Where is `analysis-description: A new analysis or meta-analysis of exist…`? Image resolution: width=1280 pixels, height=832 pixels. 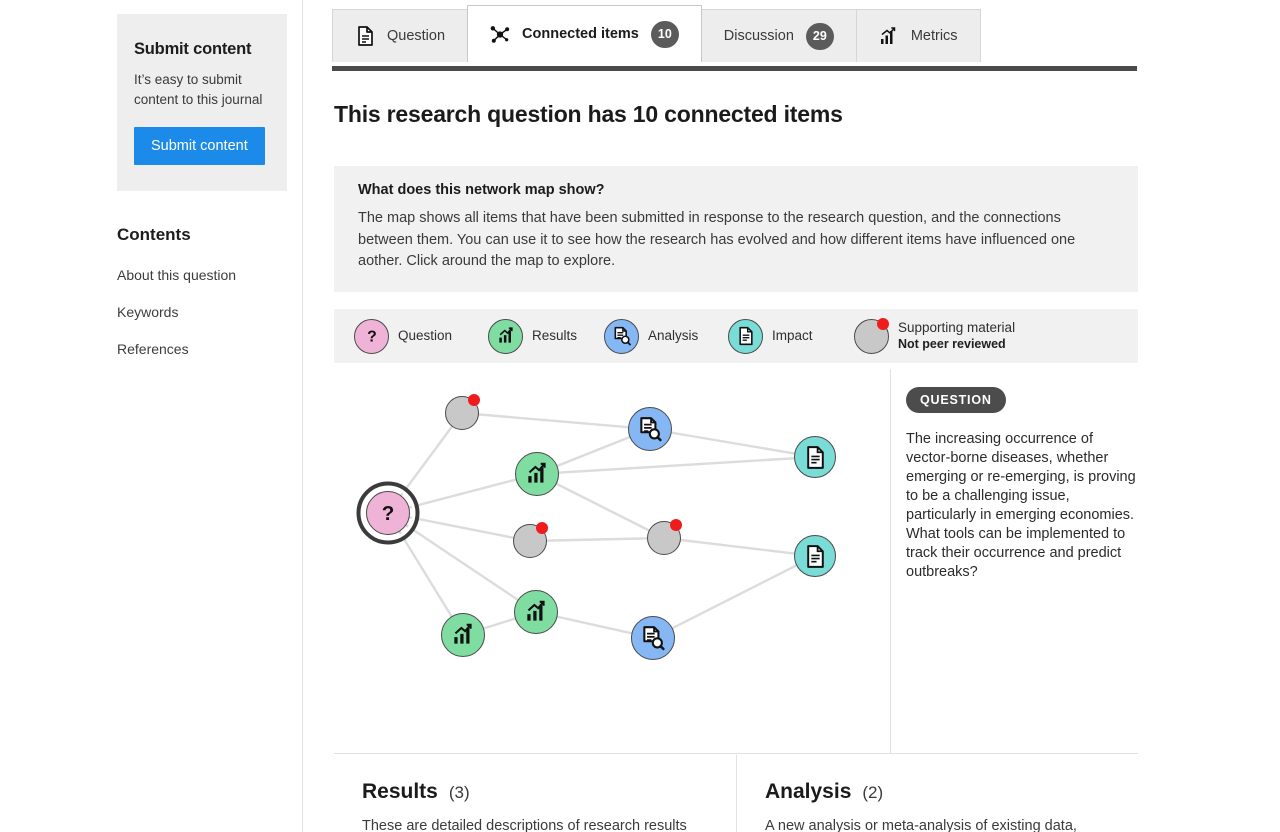
analysis-description: A new analysis or meta-analysis of exist… is located at coordinates (921, 825).